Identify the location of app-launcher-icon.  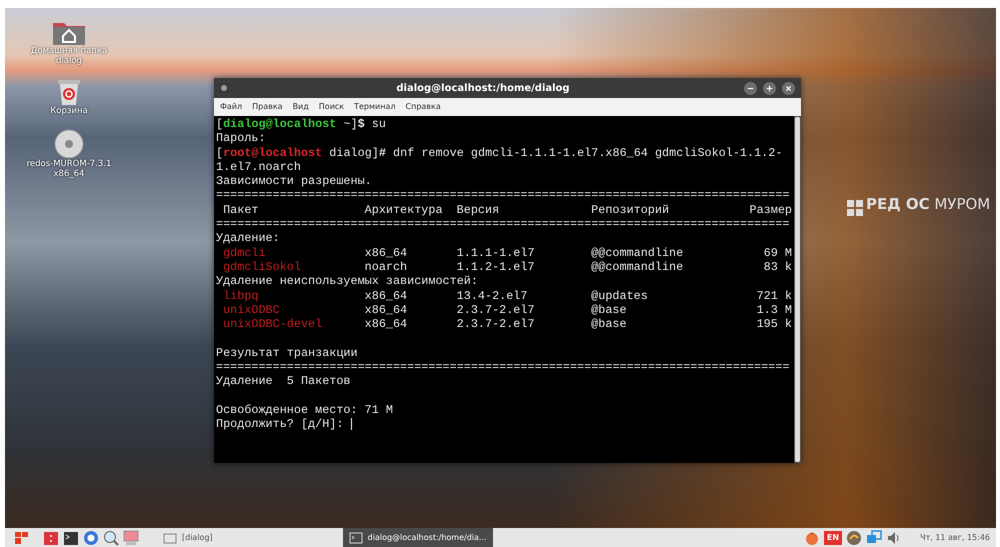
(51, 538).